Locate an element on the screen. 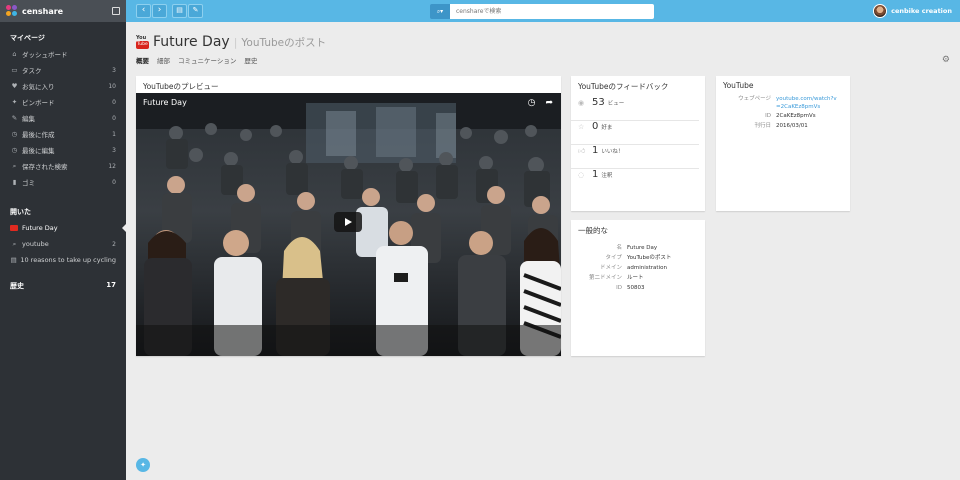  feedback-row-favorites: ☆ 0 好ま is located at coordinates (635, 133).